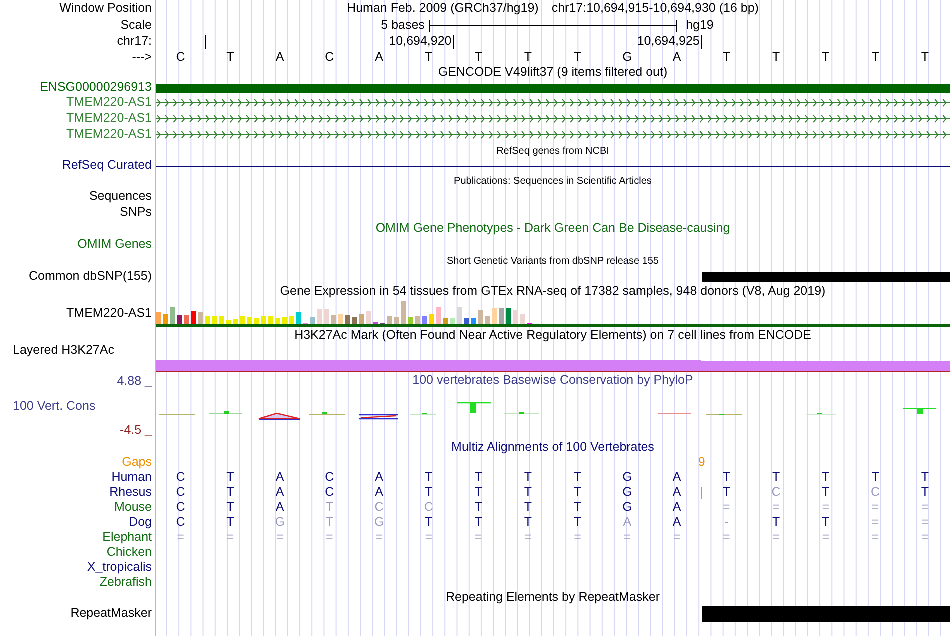 The image size is (950, 636). I want to click on track-label: RefSeq Curated, so click(107, 166).